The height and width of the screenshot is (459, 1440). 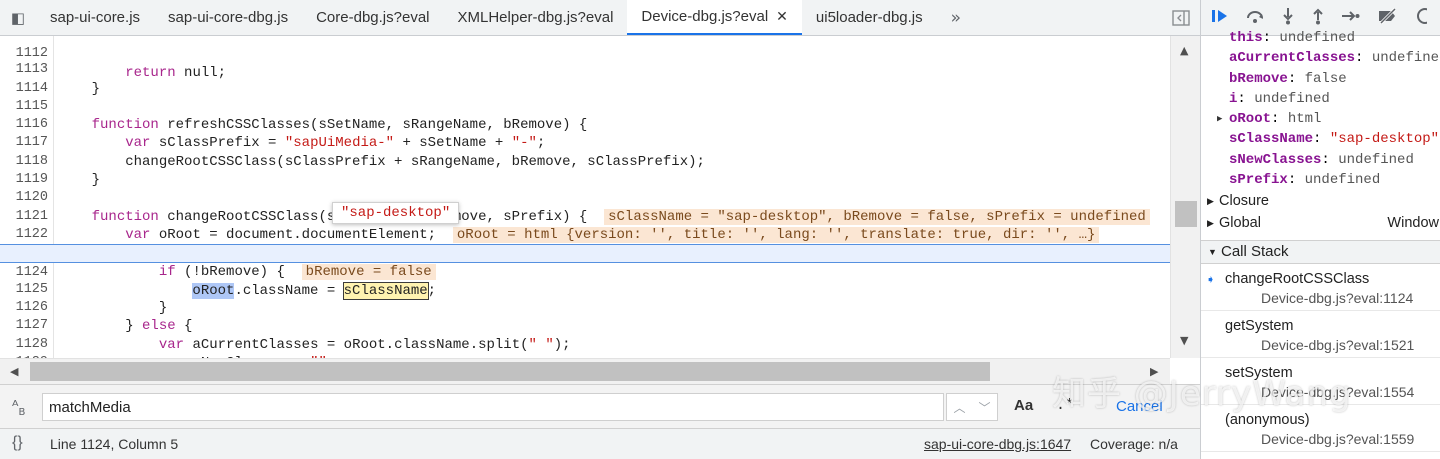 I want to click on tab-label: sap-ui-core-dbg.js, so click(x=228, y=17).